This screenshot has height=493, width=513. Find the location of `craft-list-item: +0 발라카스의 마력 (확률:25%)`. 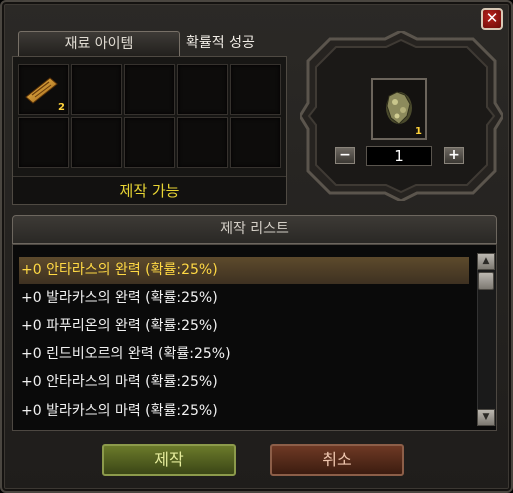

craft-list-item: +0 발라카스의 마력 (확률:25%) is located at coordinates (244, 411).